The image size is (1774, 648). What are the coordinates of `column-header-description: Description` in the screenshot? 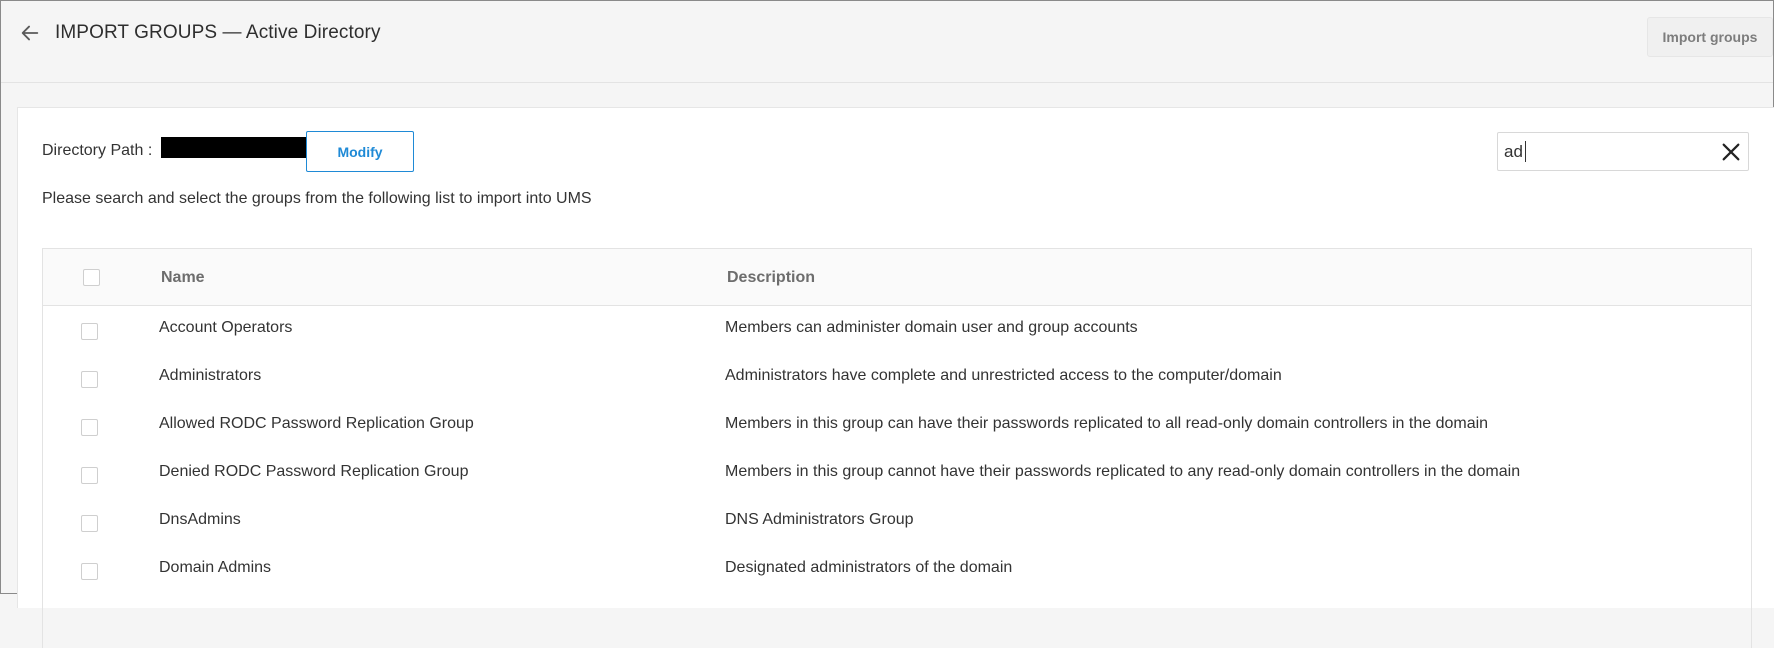 It's located at (771, 277).